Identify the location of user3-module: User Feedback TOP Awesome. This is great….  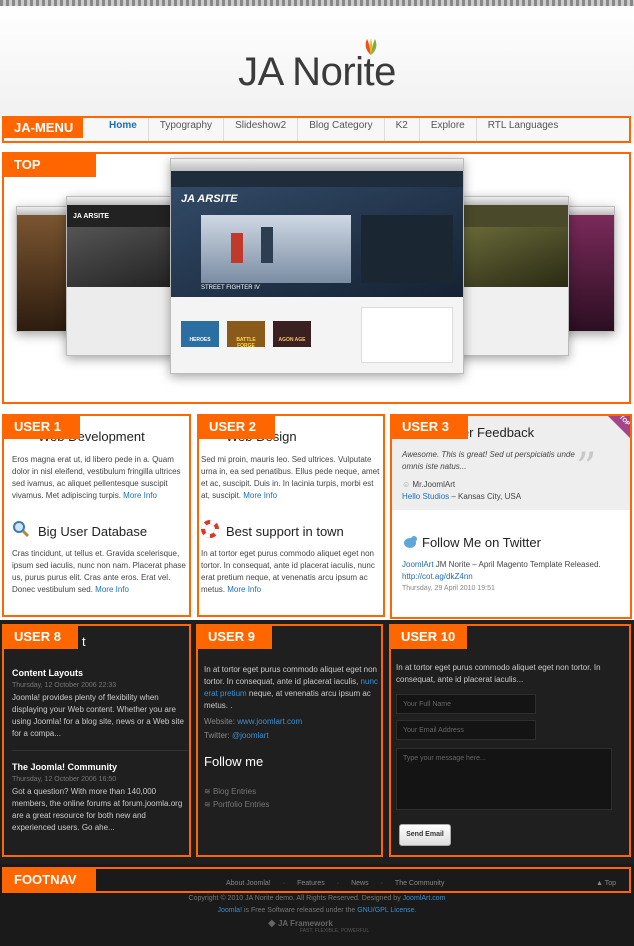
(511, 516).